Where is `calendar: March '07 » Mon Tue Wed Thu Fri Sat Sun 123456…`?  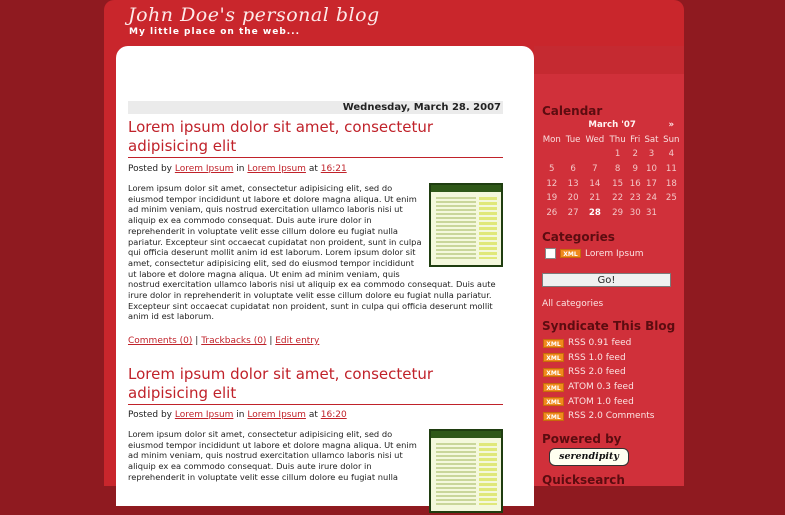 calendar: March '07 » Mon Tue Wed Thu Fri Sat Sun 123456… is located at coordinates (611, 169).